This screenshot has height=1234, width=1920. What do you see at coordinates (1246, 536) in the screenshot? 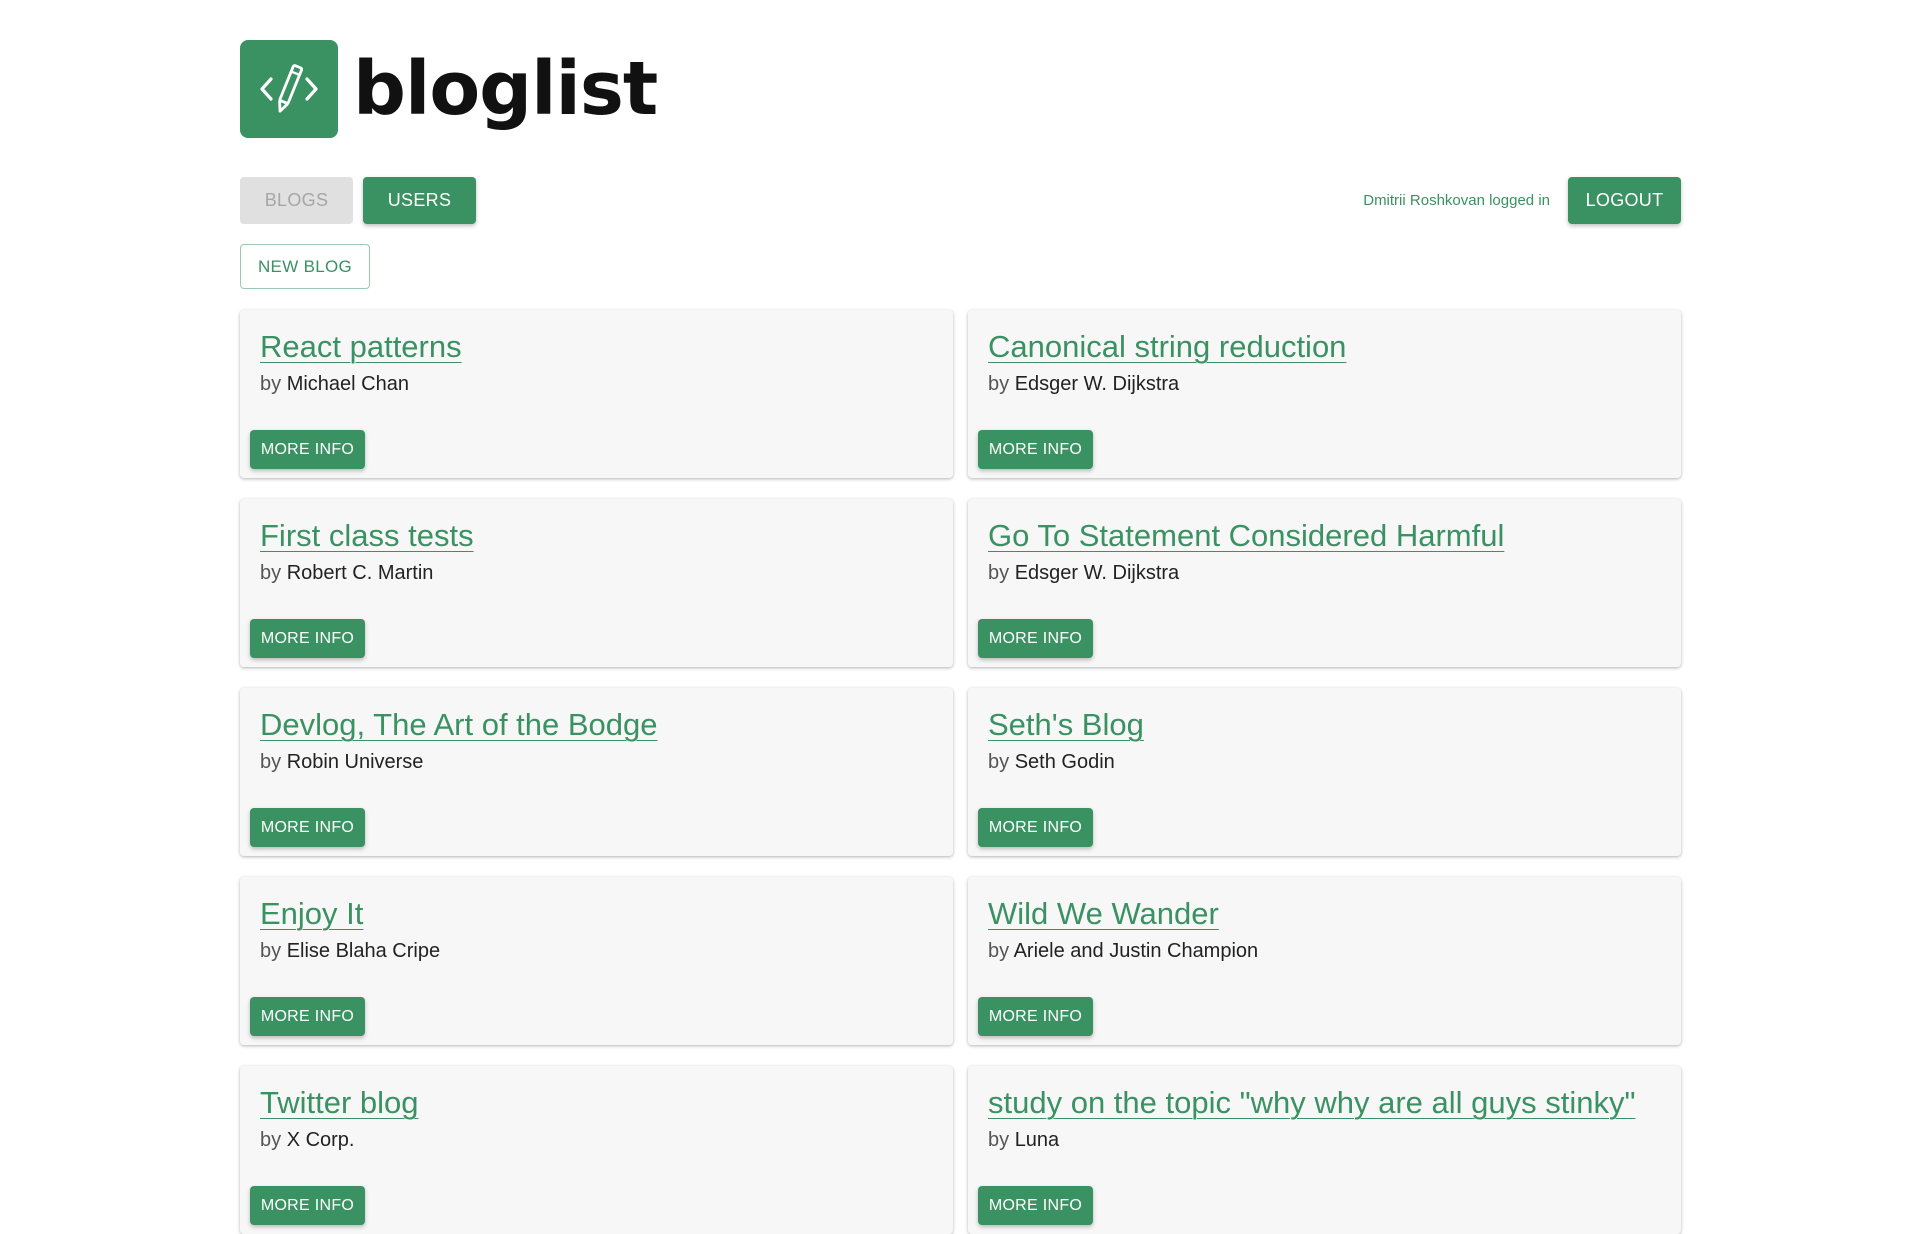
I see `blog-title-link: Go To Statement Considered Harmful` at bounding box center [1246, 536].